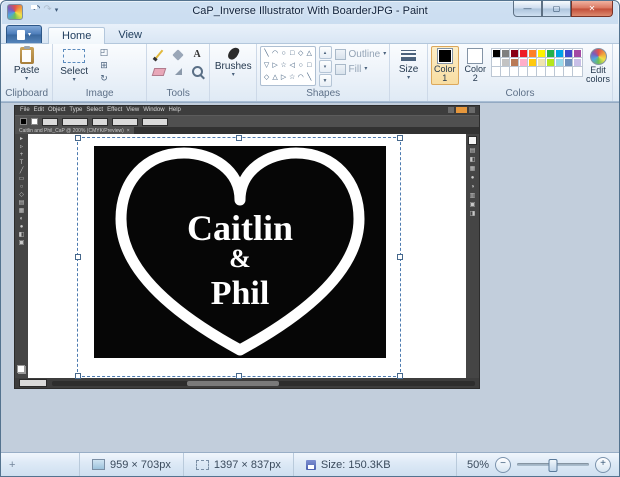 The width and height of the screenshot is (620, 477). What do you see at coordinates (239, 376) in the screenshot?
I see `selection-handle-s` at bounding box center [239, 376].